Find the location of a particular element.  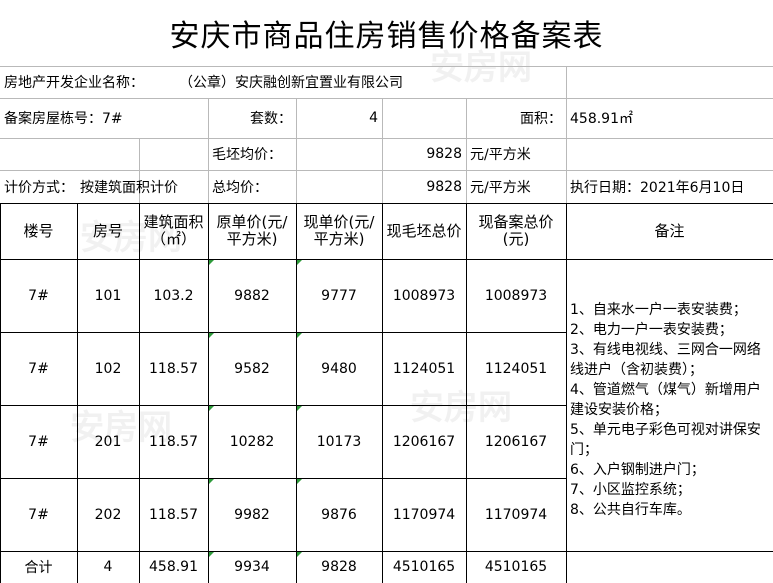

total-avg-label: 总均价： is located at coordinates (240, 187).